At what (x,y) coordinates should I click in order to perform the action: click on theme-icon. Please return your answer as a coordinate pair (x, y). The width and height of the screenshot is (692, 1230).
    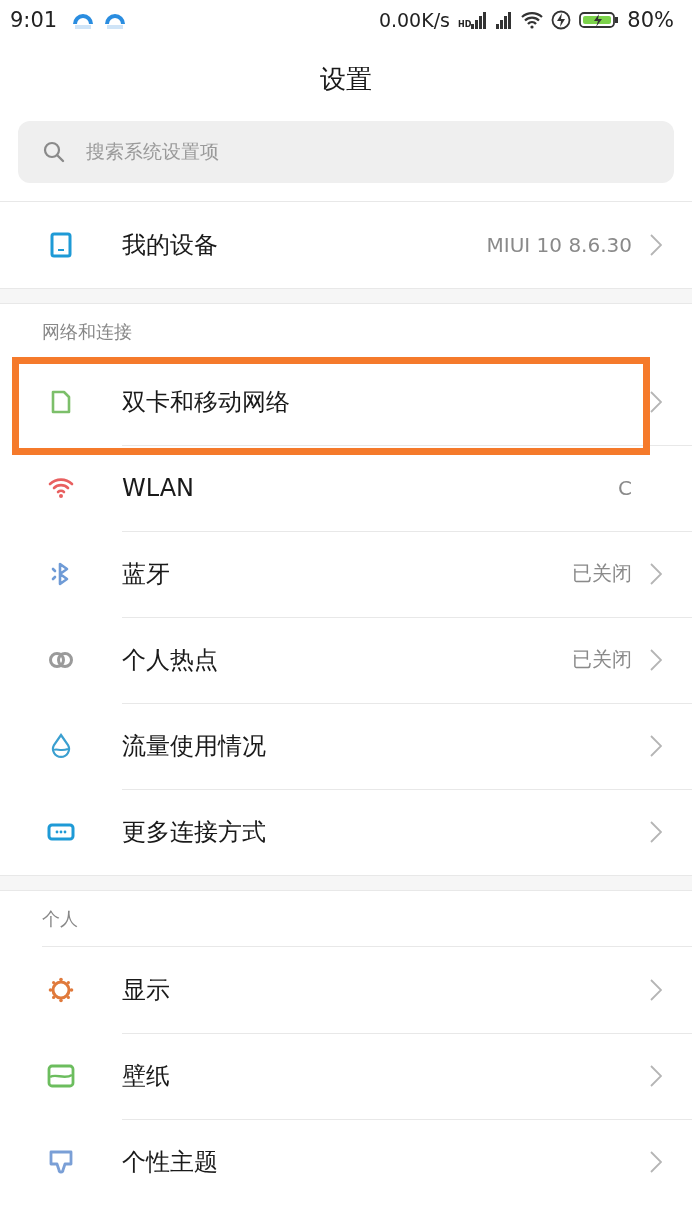
    Looking at the image, I should click on (61, 1162).